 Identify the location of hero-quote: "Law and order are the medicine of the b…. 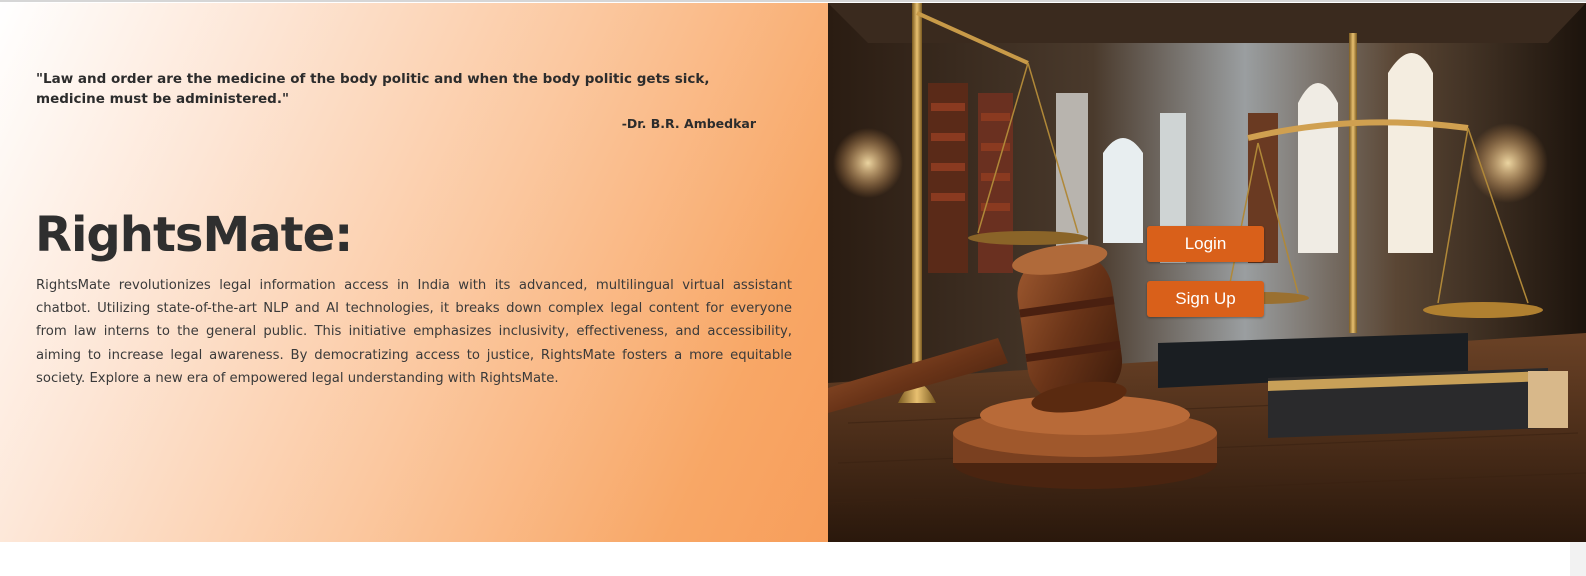
(373, 89).